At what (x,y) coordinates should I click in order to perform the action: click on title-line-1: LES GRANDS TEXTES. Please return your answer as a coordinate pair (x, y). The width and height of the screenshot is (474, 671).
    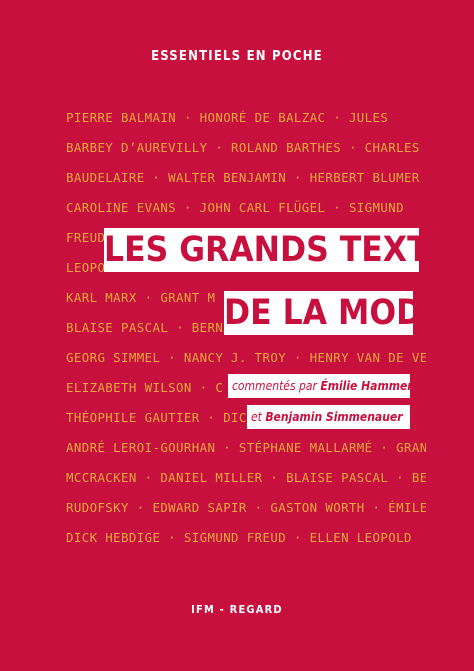
    Looking at the image, I should click on (288, 250).